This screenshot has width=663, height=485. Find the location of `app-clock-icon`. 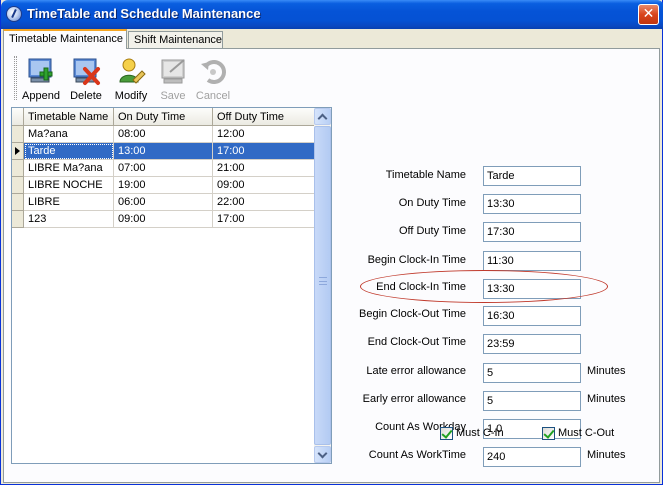

app-clock-icon is located at coordinates (14, 14).